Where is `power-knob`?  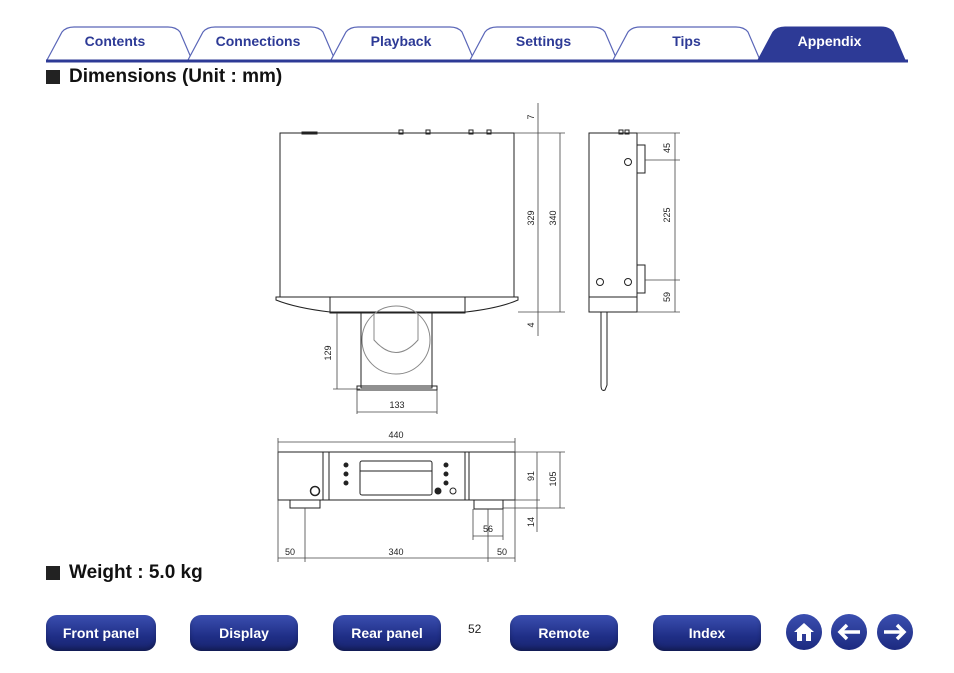 power-knob is located at coordinates (315, 491).